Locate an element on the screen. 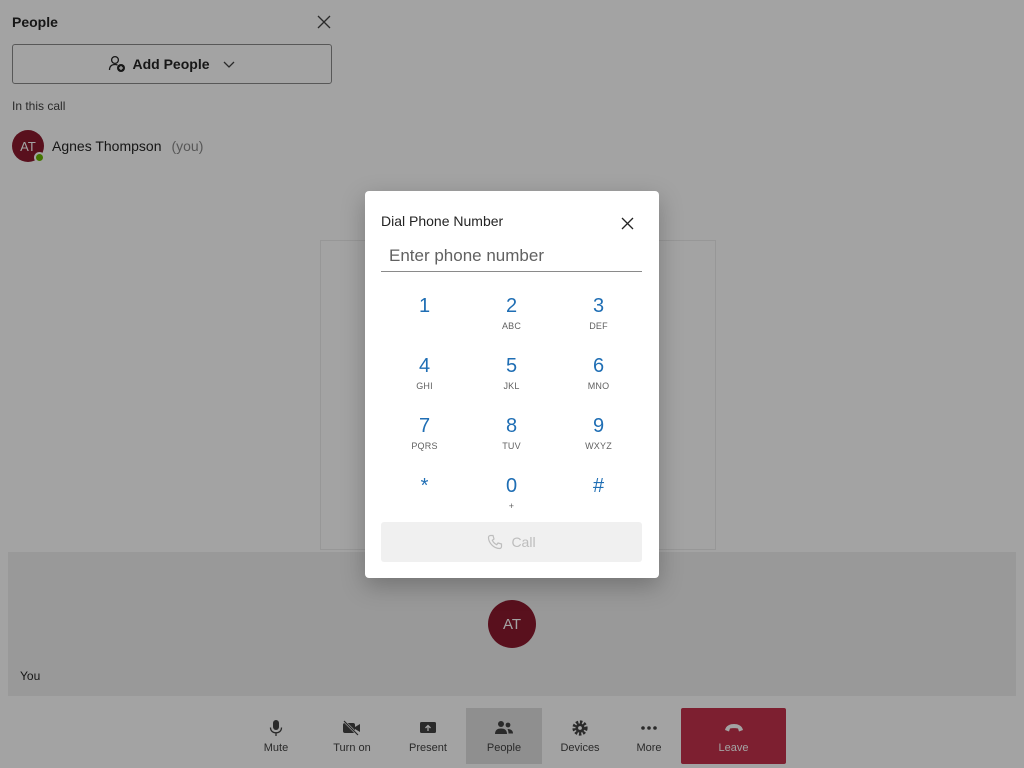 This screenshot has width=1024, height=768. key-8: 8 TUV is located at coordinates (511, 437).